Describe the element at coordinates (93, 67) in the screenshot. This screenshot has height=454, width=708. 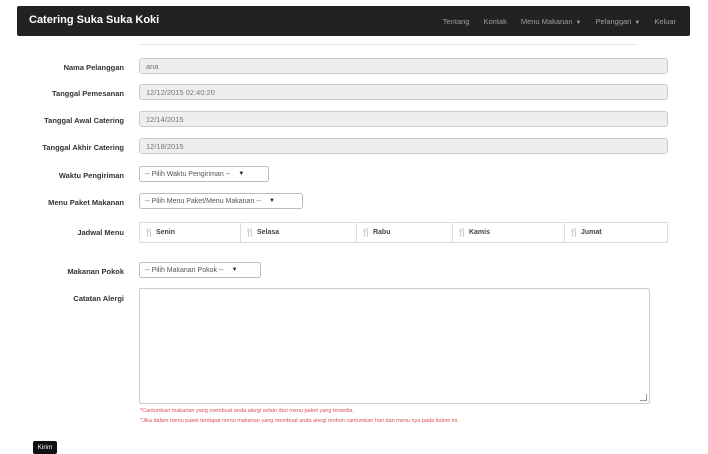
I see `nama-pelanggan-label: Nama Pelanggan` at that location.